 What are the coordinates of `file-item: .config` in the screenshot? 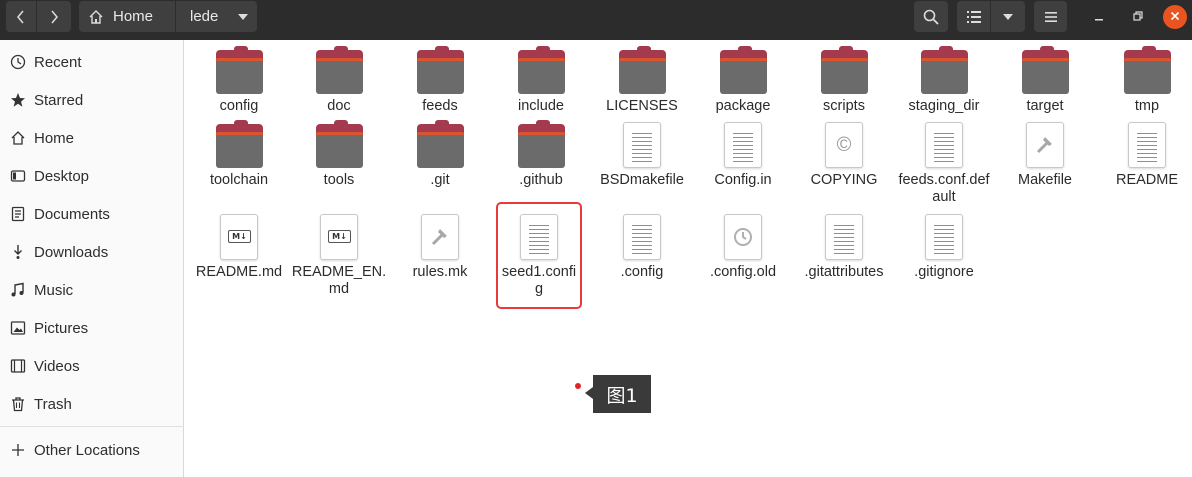 It's located at (642, 246).